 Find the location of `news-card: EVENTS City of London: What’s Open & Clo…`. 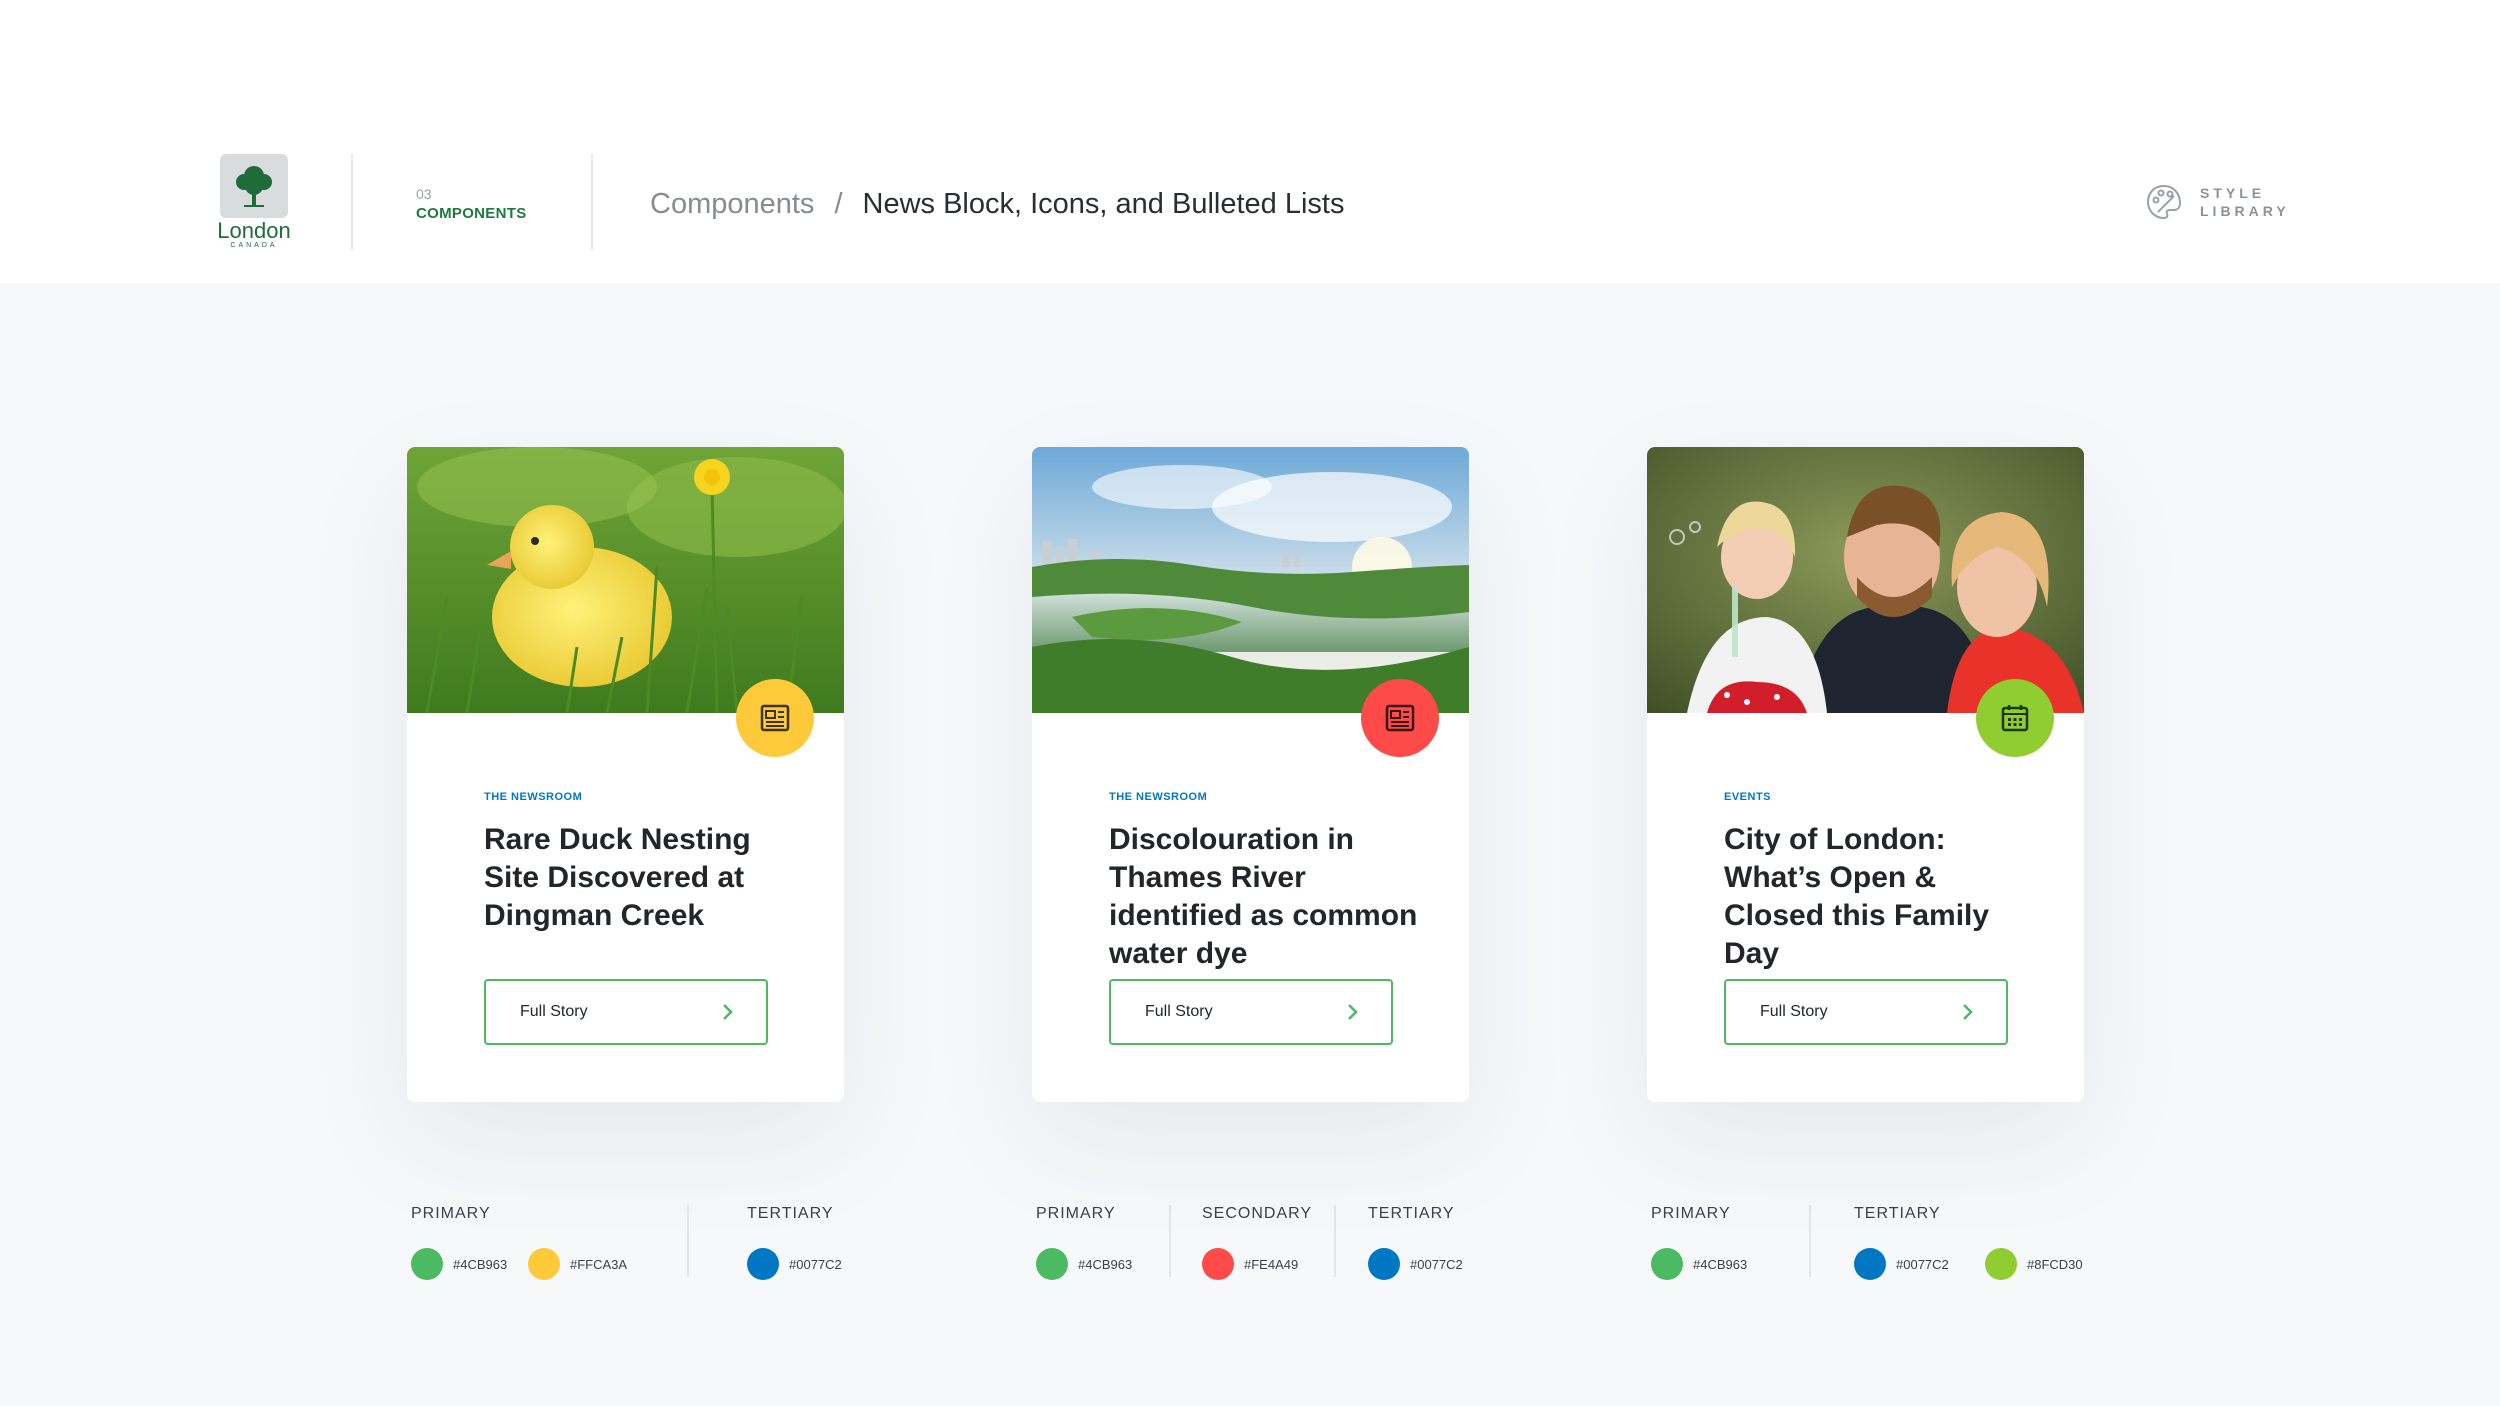

news-card: EVENTS City of London: What’s Open & Clo… is located at coordinates (1865, 774).